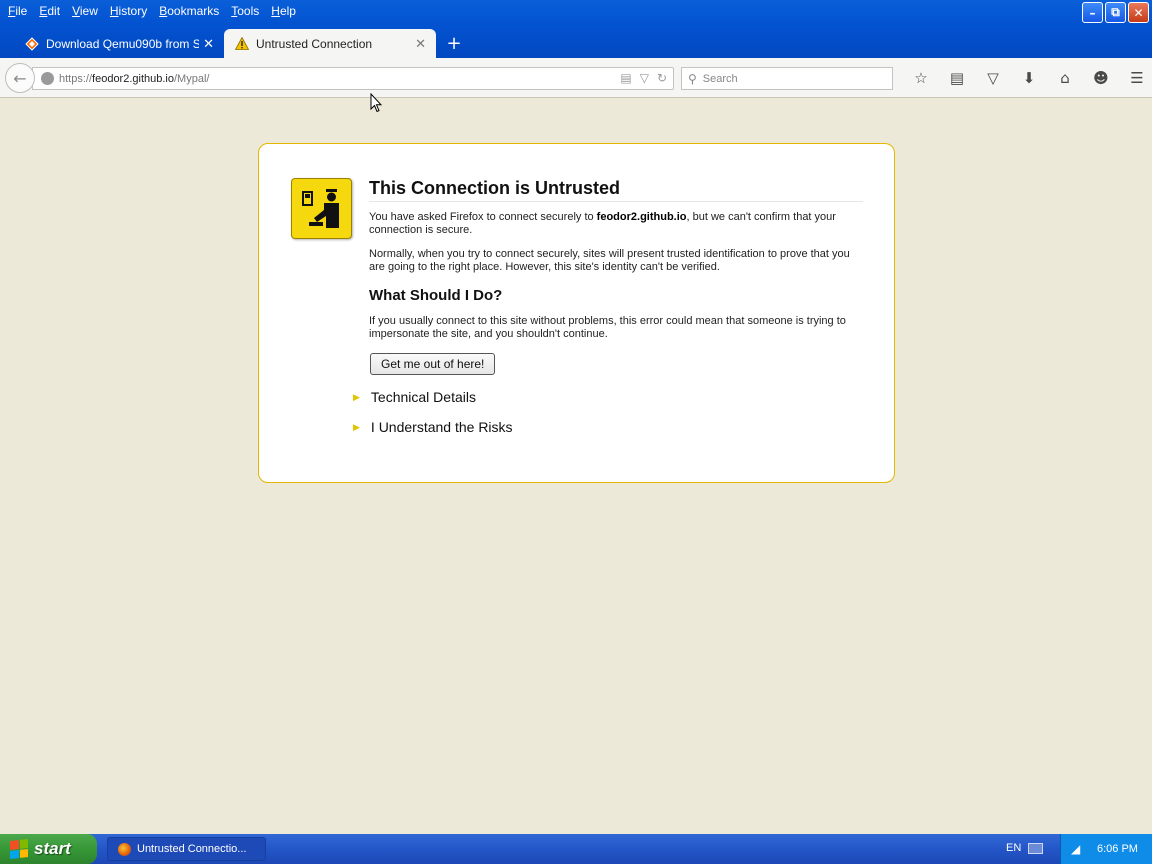  I want to click on new-tab-button: +, so click(454, 43).